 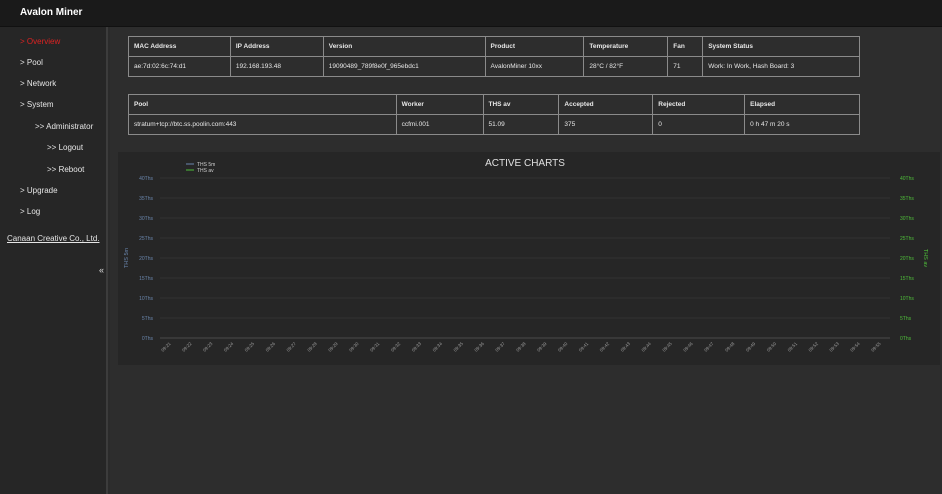 What do you see at coordinates (834, 347) in the screenshot?
I see `x-tick-label: 09:53` at bounding box center [834, 347].